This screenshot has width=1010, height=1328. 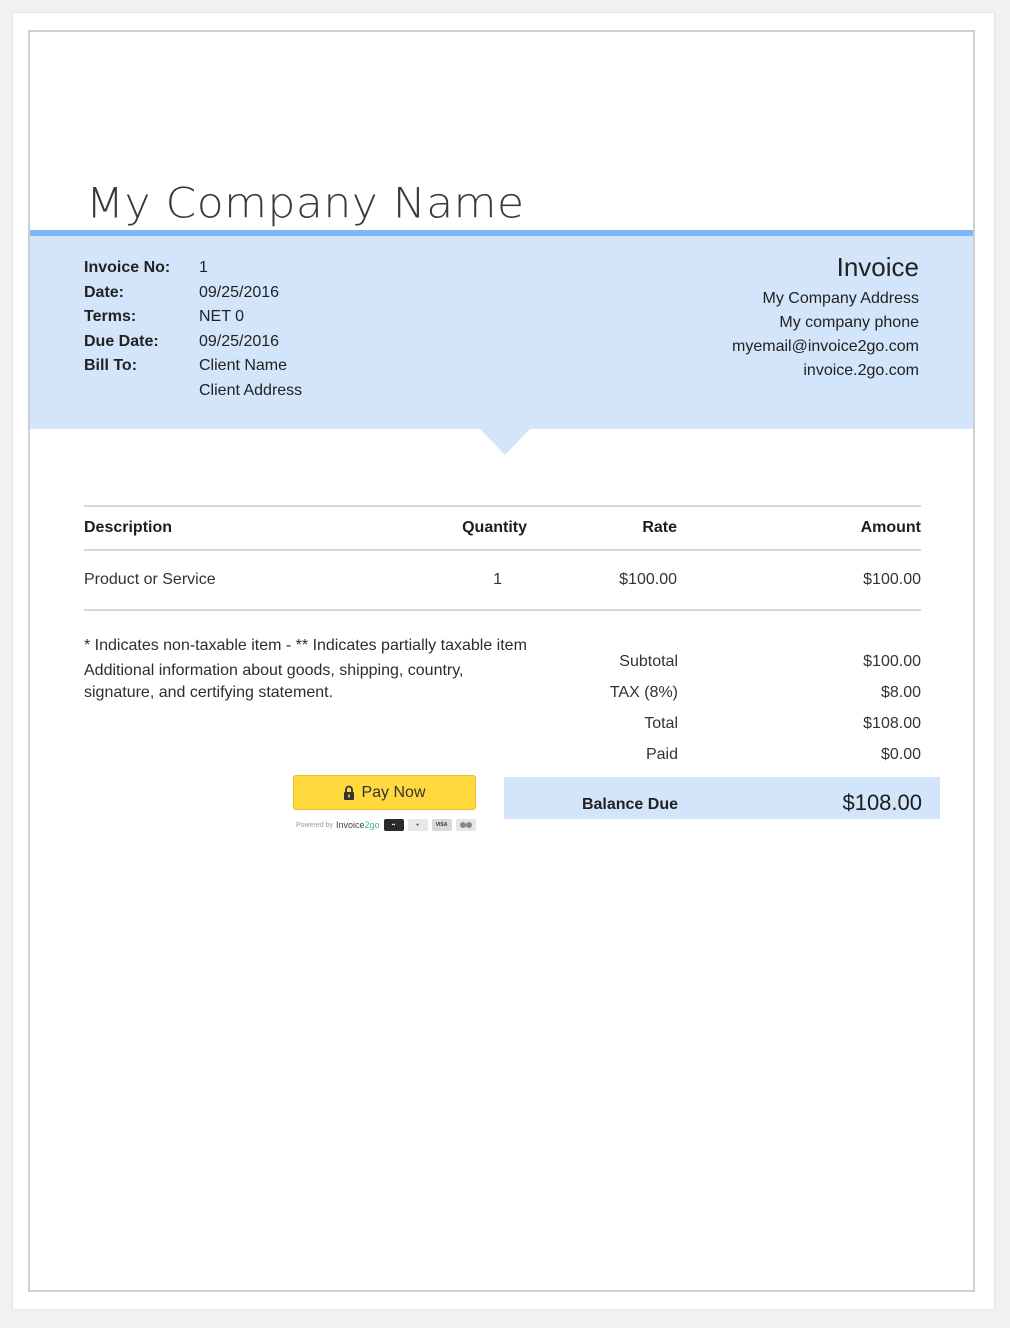 What do you see at coordinates (251, 390) in the screenshot?
I see `bill-to-address: Client Address` at bounding box center [251, 390].